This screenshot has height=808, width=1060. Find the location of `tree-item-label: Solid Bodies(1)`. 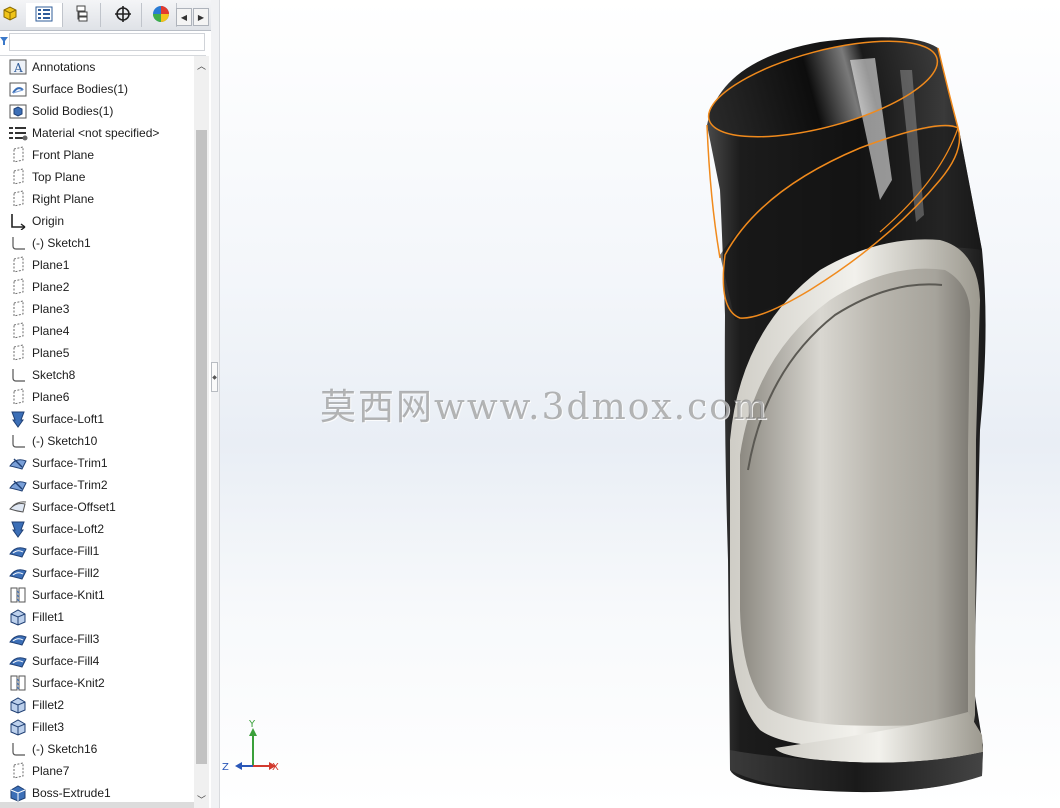

tree-item-label: Solid Bodies(1) is located at coordinates (73, 111).